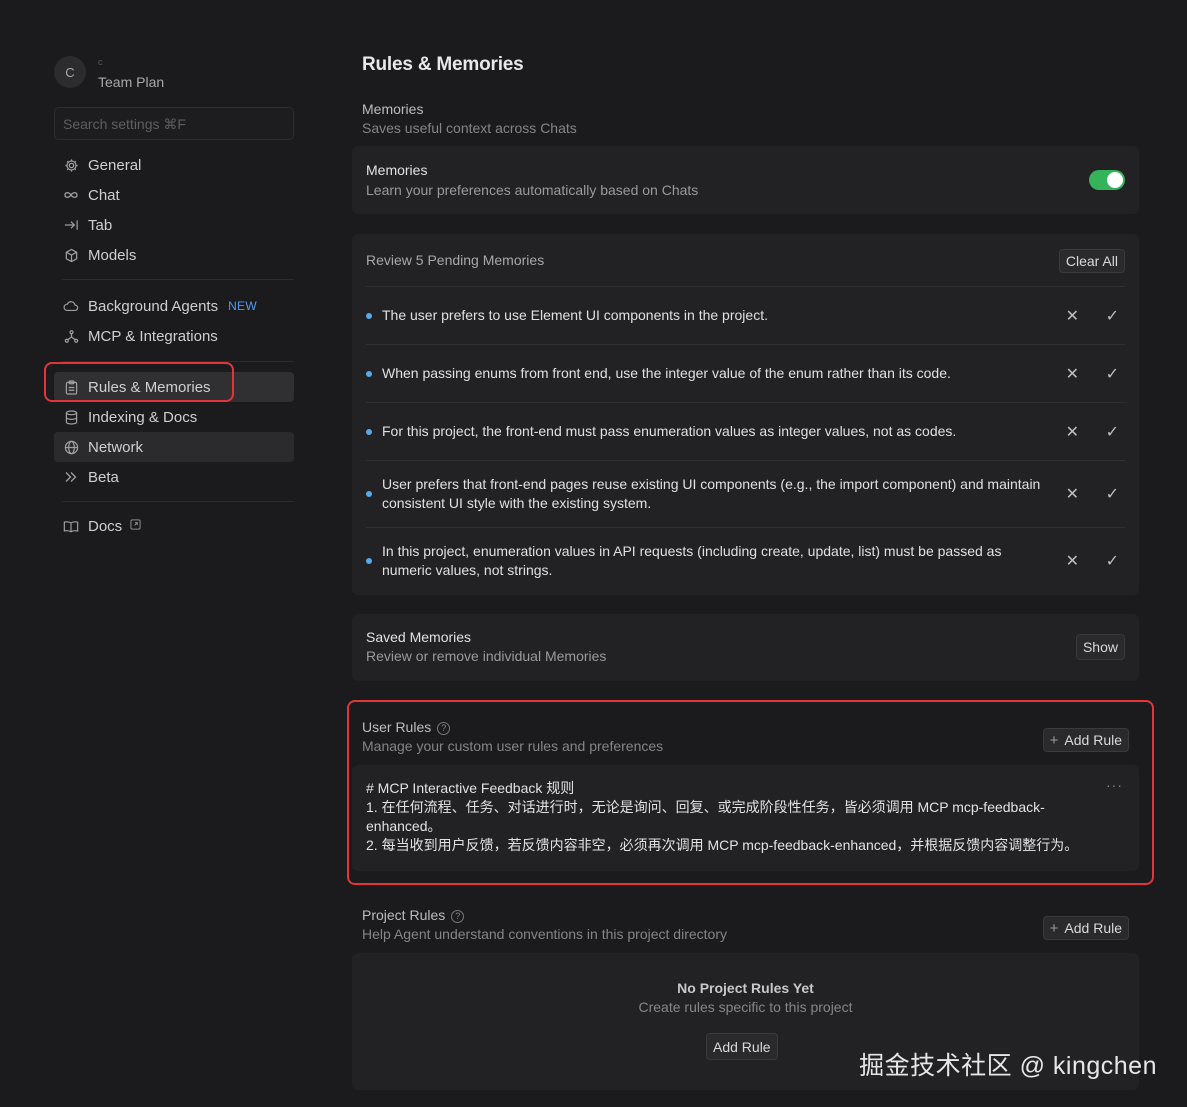 Image resolution: width=1187 pixels, height=1107 pixels. I want to click on profile: C c Team Plan, so click(109, 73).